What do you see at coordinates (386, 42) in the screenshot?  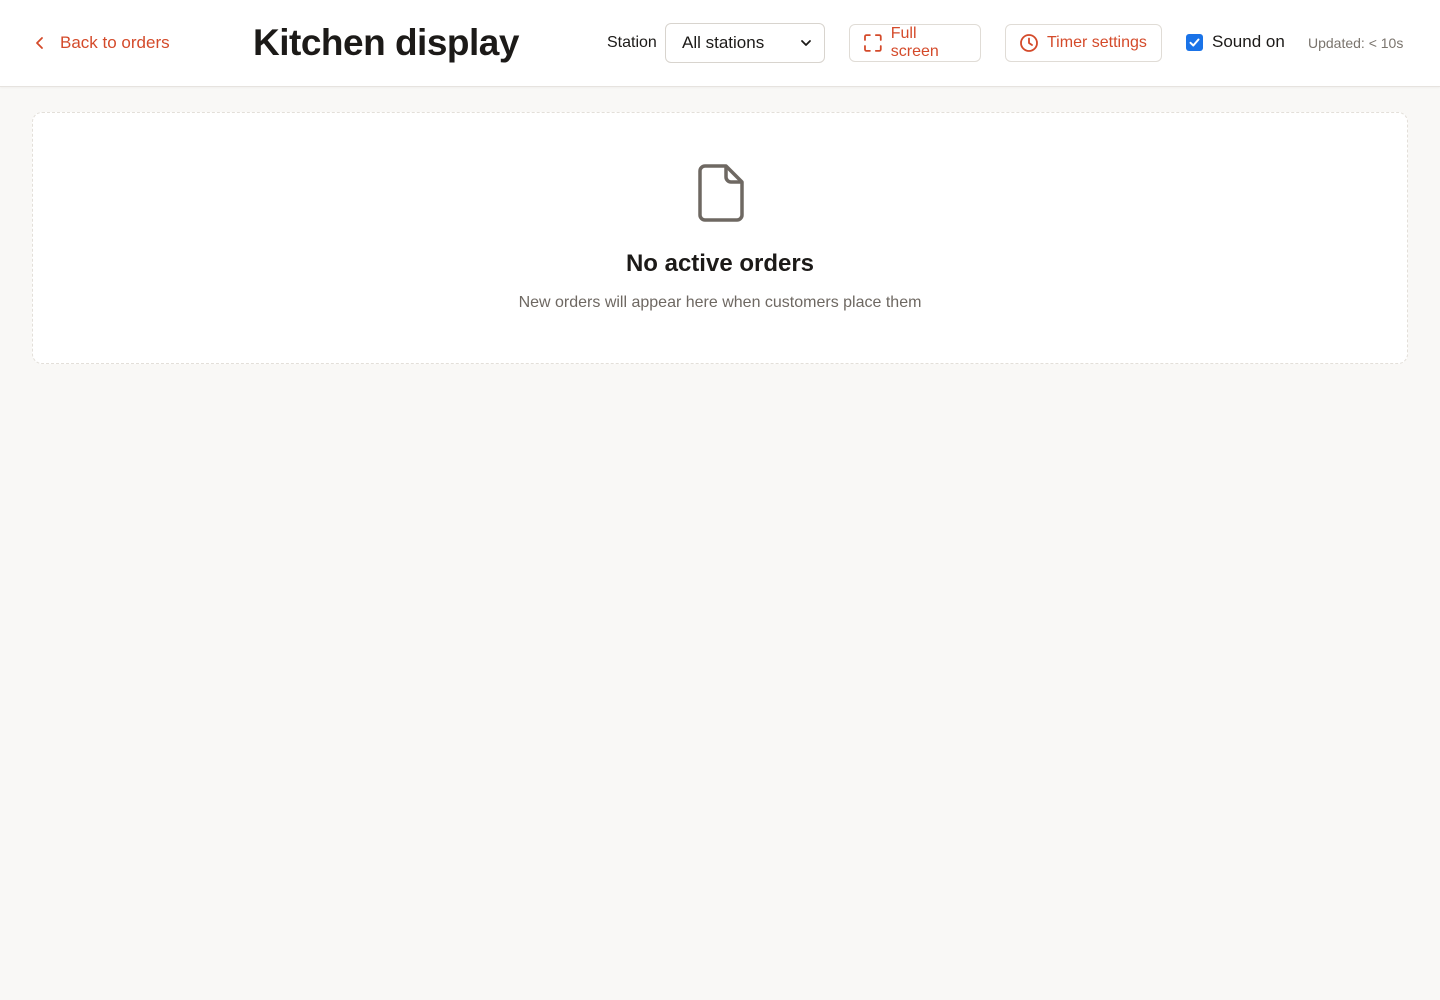 I see `page-title: Kitchen display` at bounding box center [386, 42].